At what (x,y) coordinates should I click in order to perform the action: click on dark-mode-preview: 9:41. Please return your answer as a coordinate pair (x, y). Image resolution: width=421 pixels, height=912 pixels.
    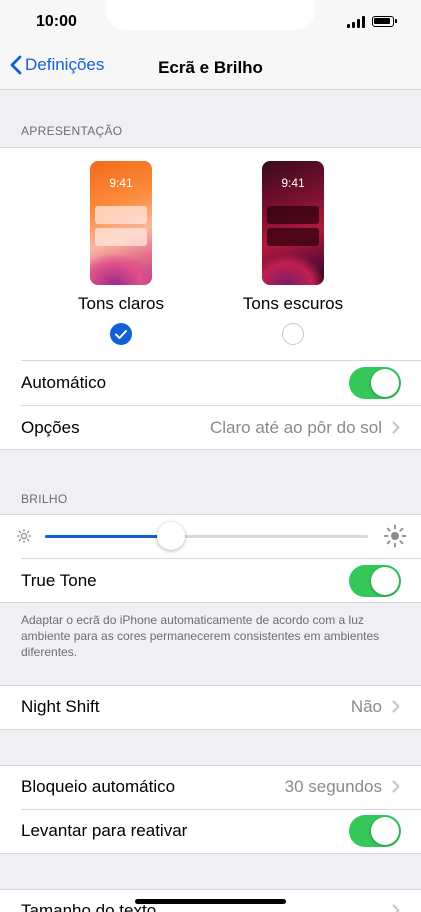
    Looking at the image, I should click on (293, 223).